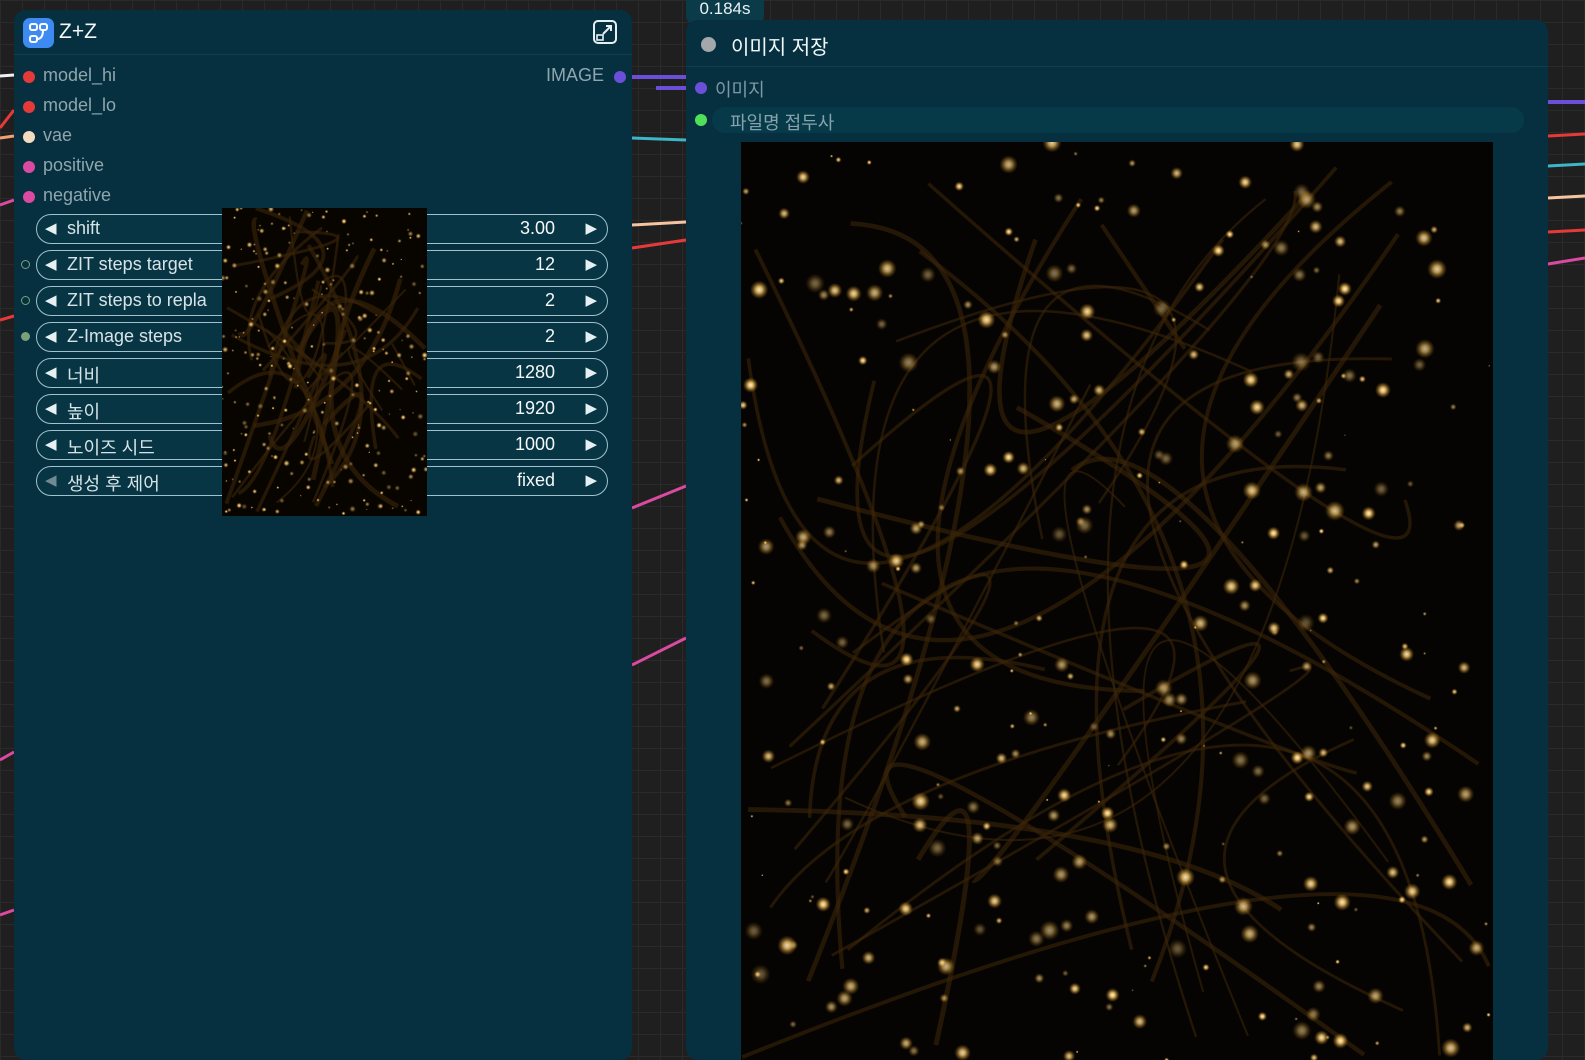  What do you see at coordinates (164, 197) in the screenshot?
I see `input-slot-negative: negative` at bounding box center [164, 197].